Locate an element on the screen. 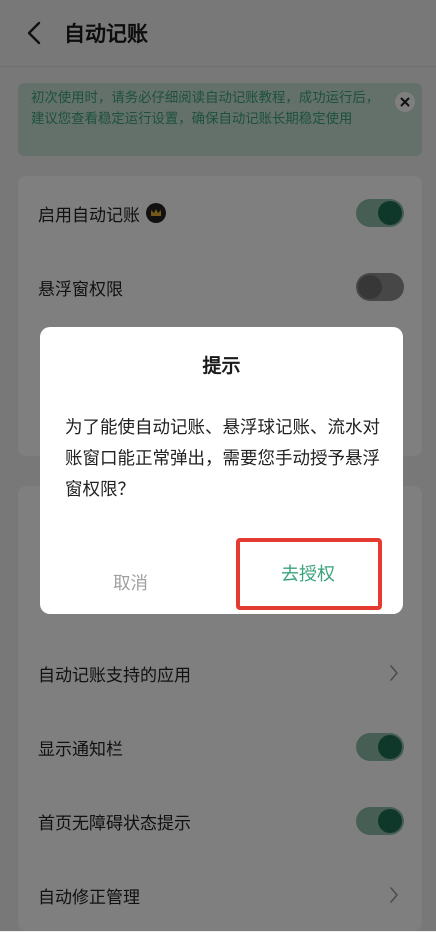  dialog-title: 提示 is located at coordinates (221, 366).